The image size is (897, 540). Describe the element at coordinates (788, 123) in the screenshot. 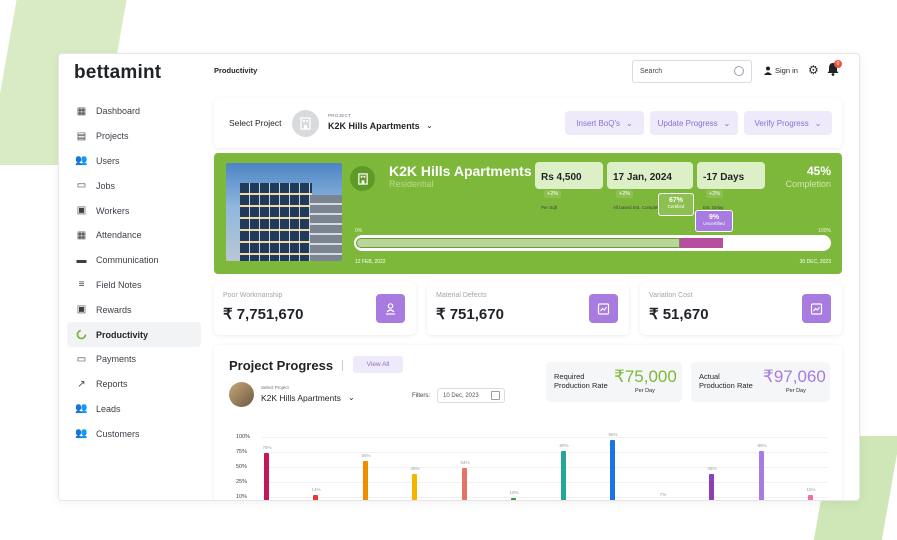

I see `verify-progress-button: Verify Progress ⌄` at that location.